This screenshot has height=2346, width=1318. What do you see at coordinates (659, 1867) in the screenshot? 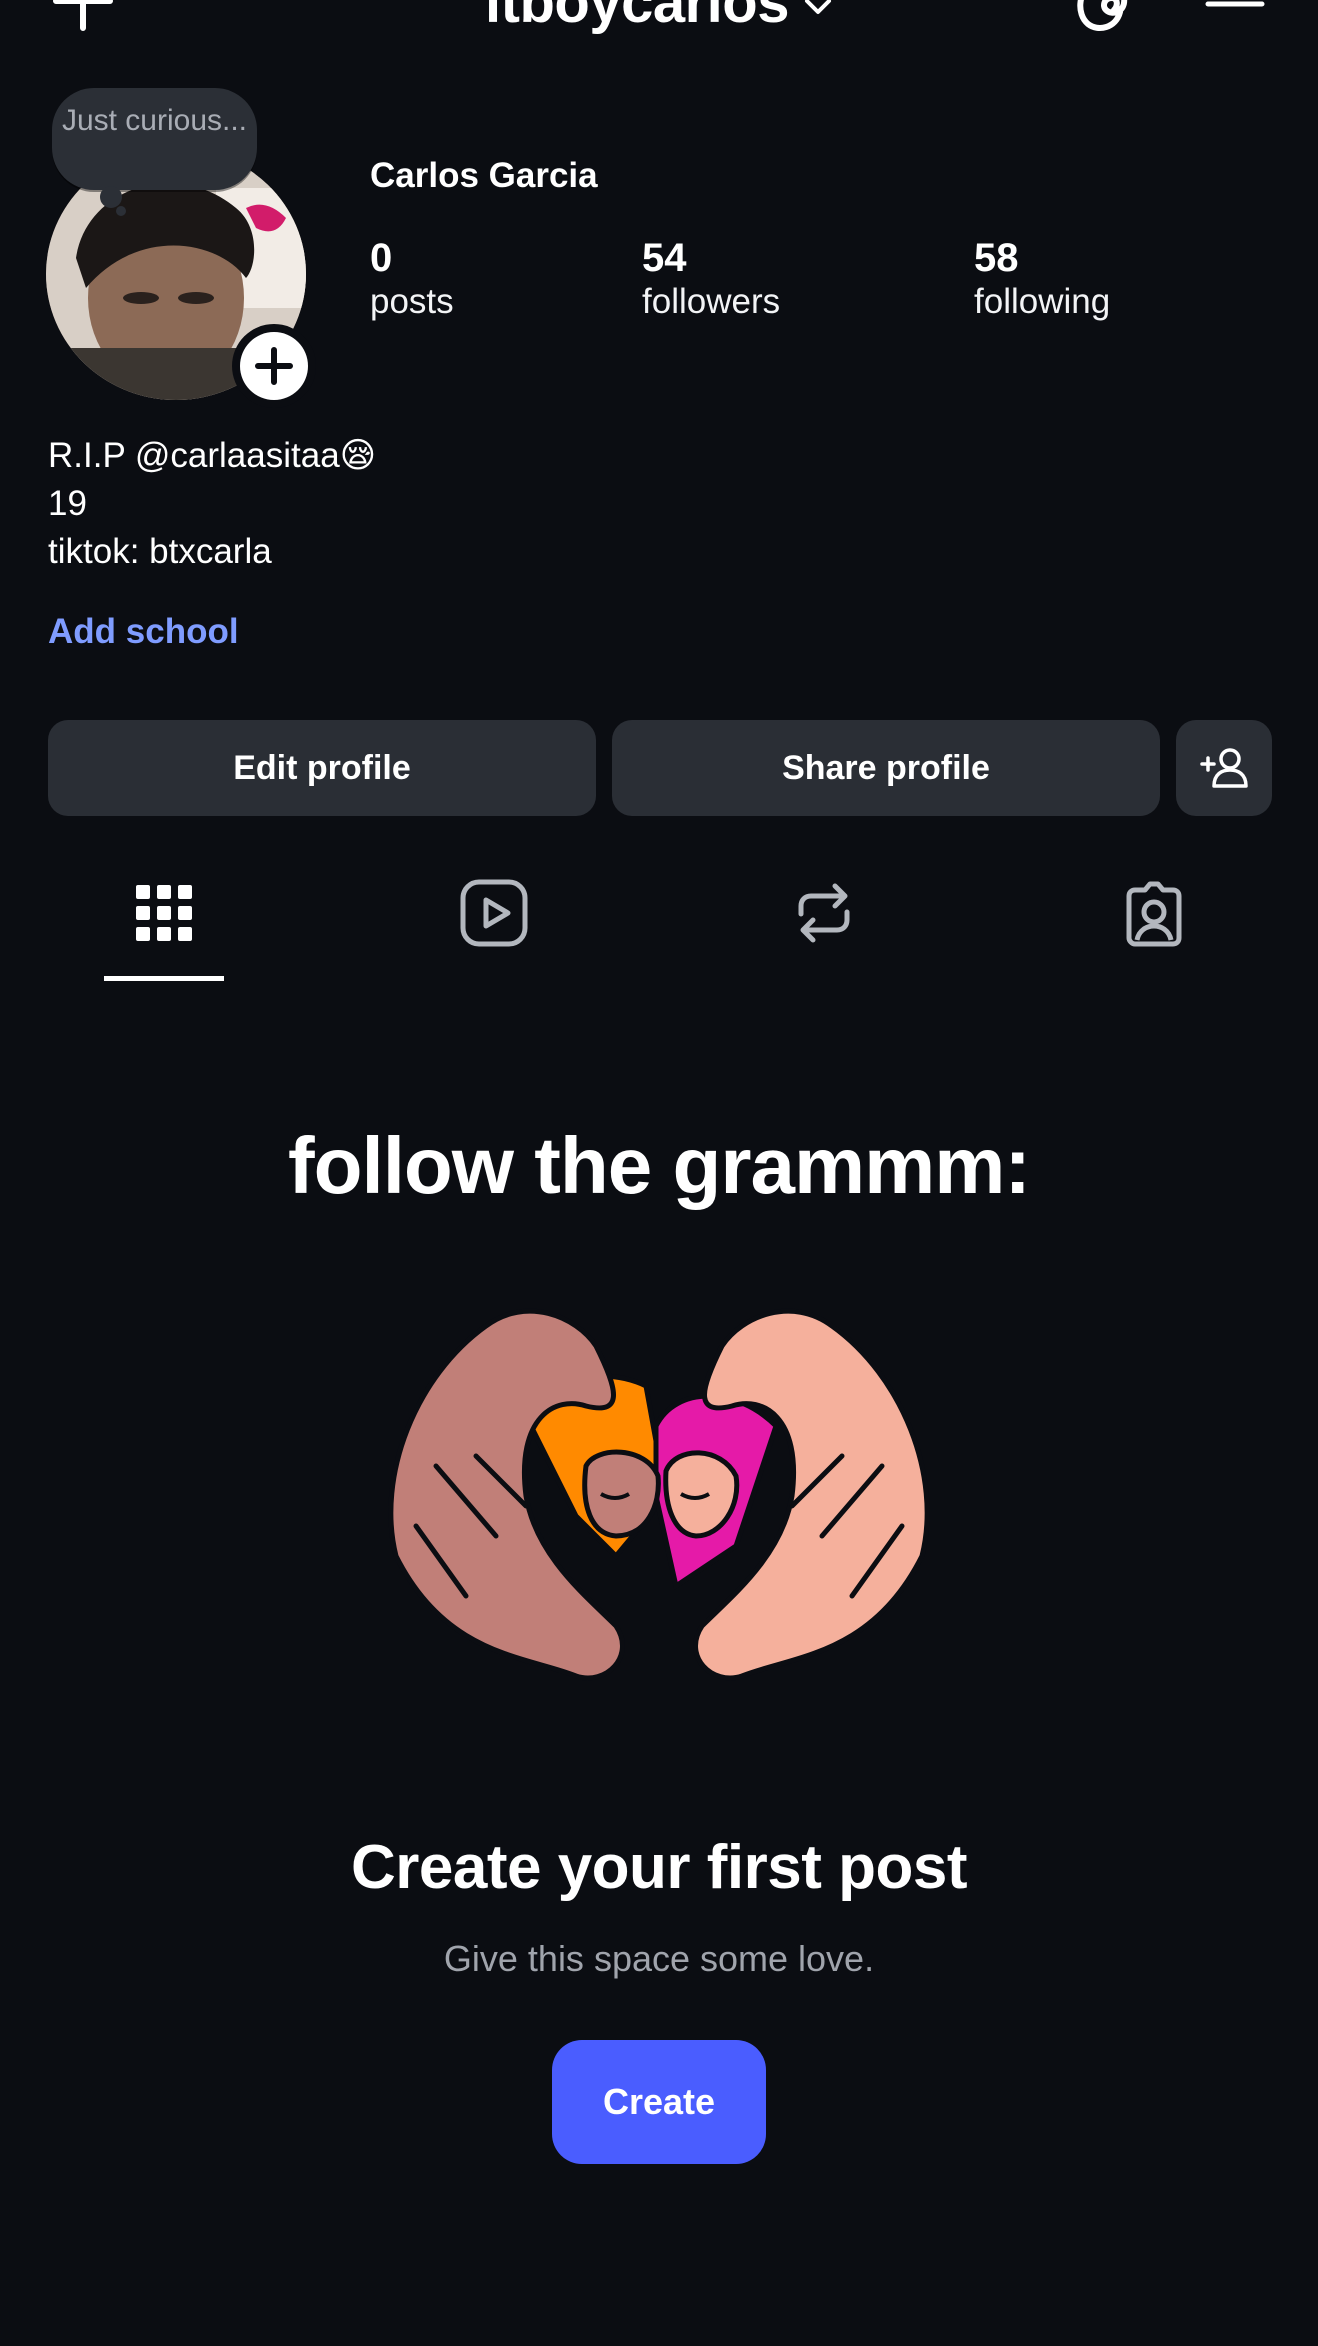
I see `empty-state-title: Create your first post` at bounding box center [659, 1867].